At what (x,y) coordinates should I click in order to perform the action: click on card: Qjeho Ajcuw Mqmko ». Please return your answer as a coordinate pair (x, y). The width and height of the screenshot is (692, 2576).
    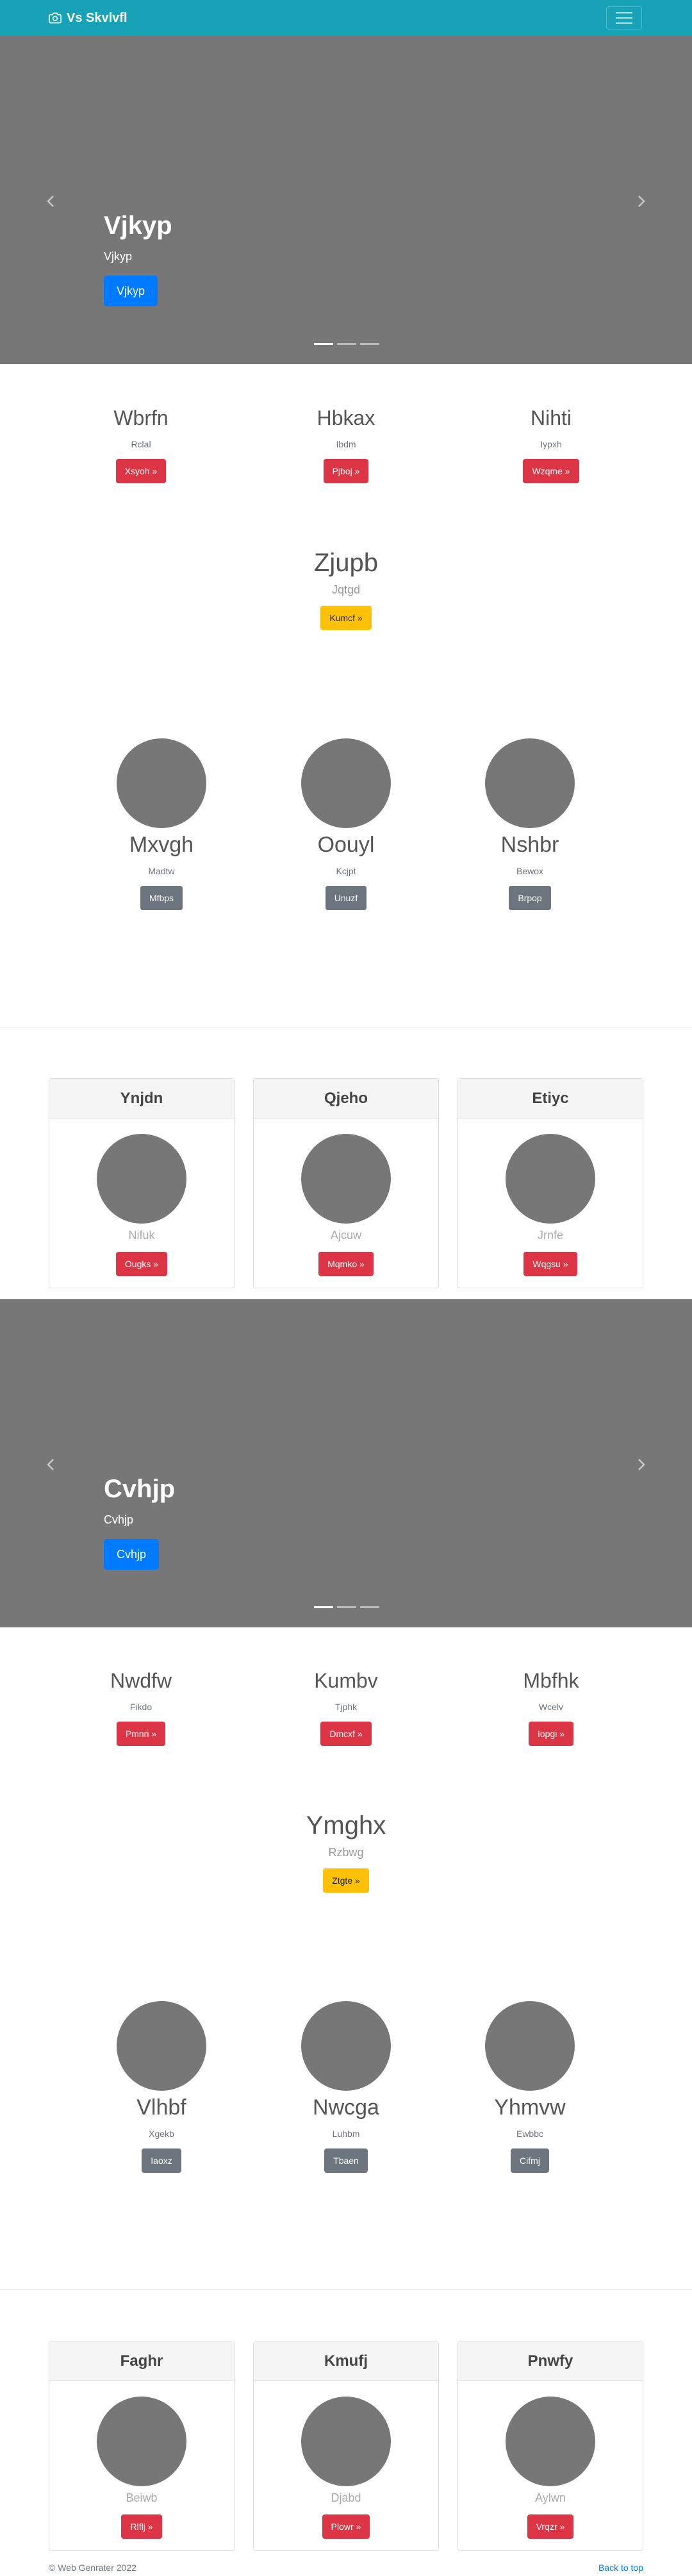
    Looking at the image, I should click on (346, 1183).